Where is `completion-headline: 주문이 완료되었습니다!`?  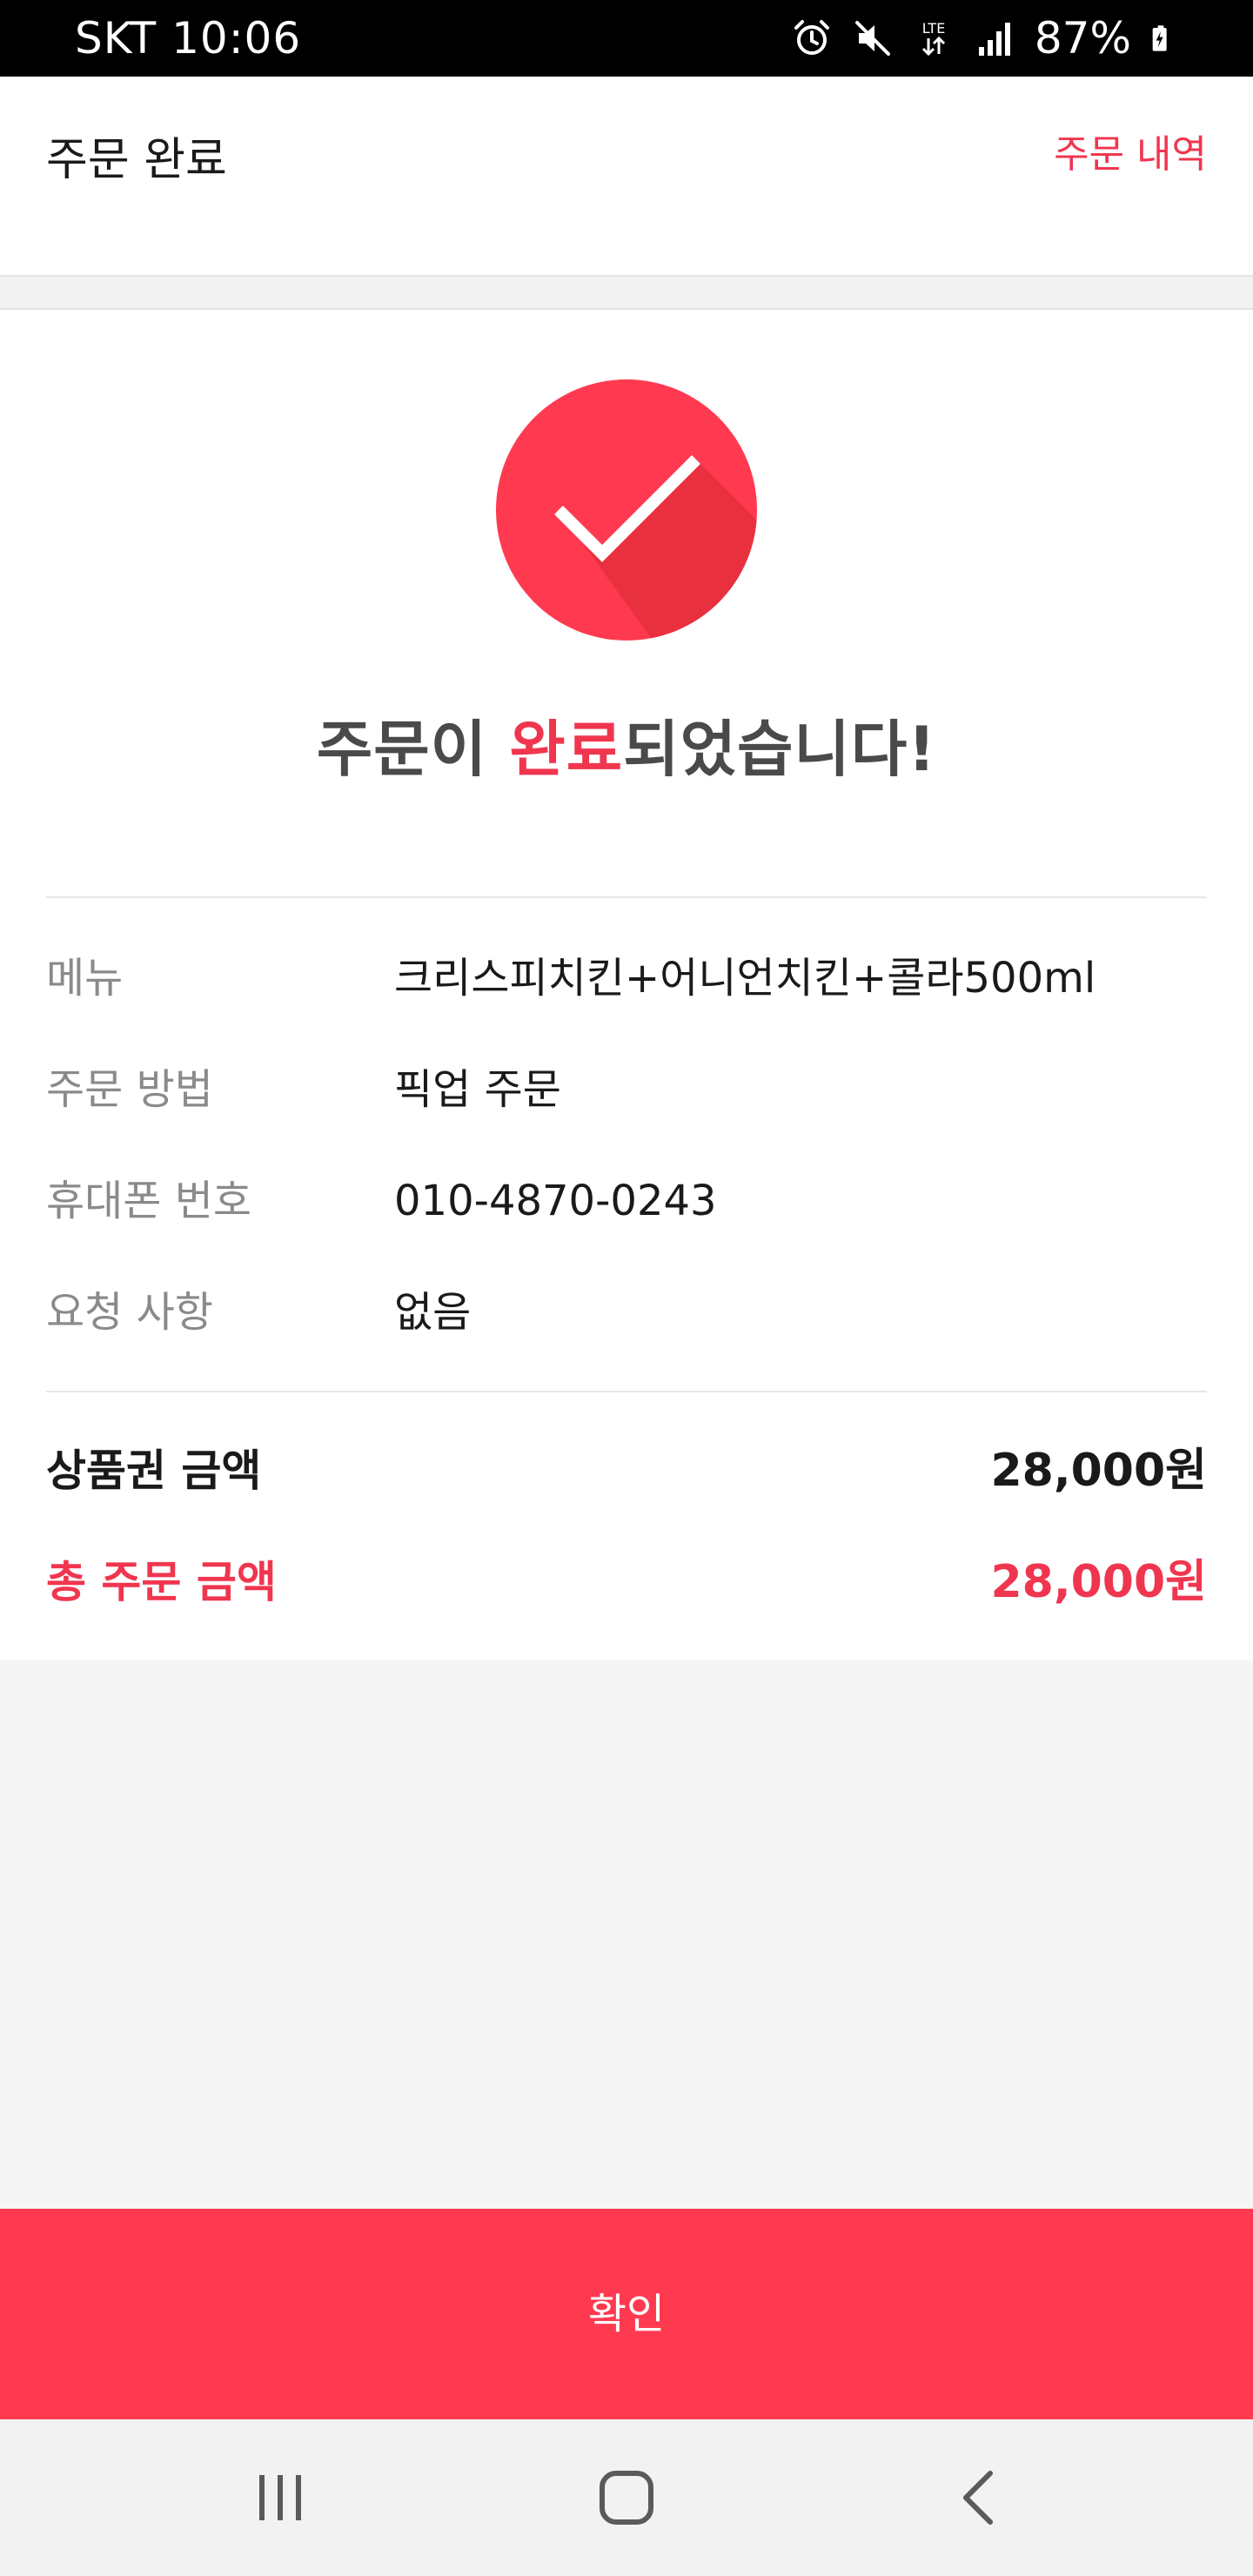 completion-headline: 주문이 완료되었습니다! is located at coordinates (626, 749).